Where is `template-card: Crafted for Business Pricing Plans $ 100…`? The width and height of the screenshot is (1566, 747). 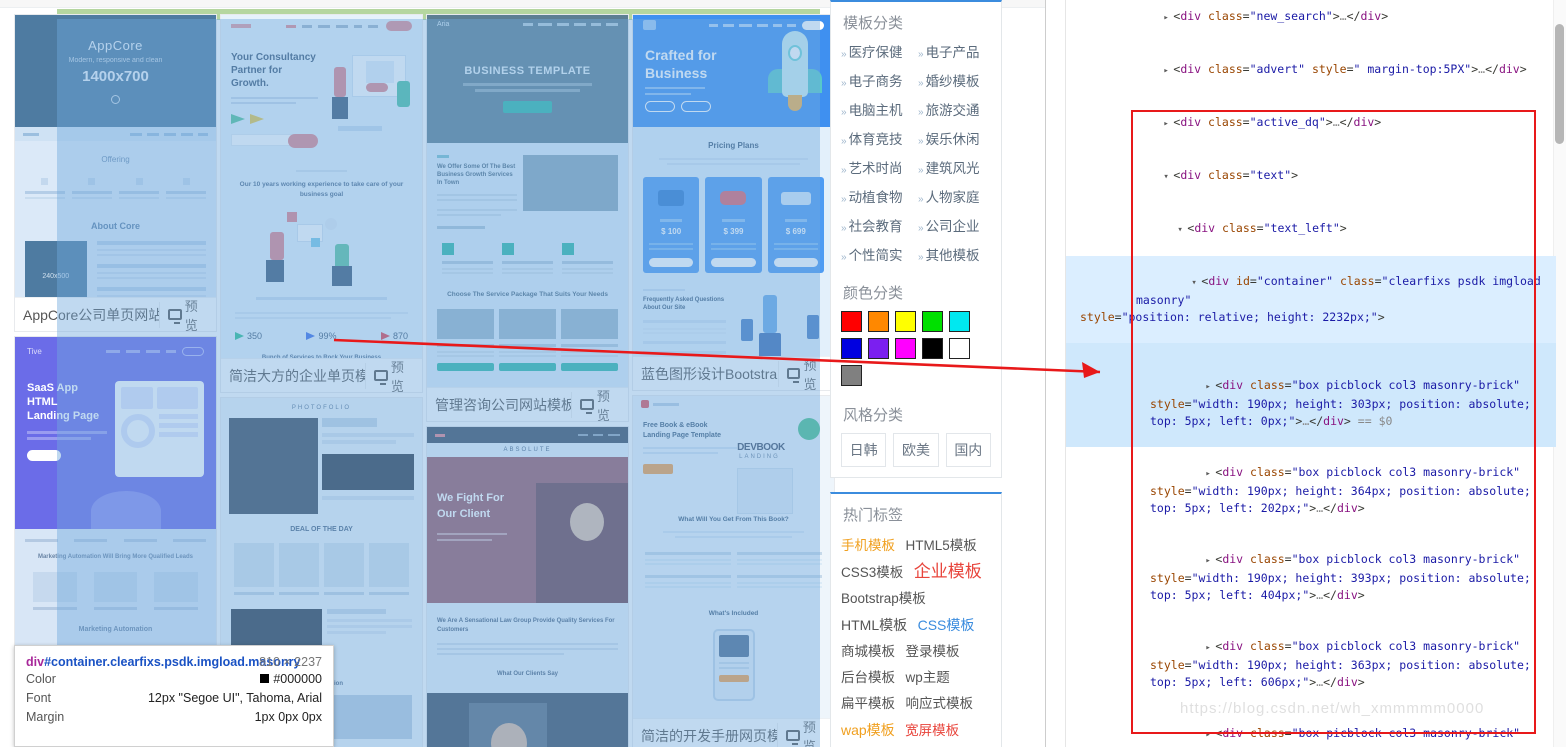 template-card: Crafted for Business Pricing Plans $ 100… is located at coordinates (733, 202).